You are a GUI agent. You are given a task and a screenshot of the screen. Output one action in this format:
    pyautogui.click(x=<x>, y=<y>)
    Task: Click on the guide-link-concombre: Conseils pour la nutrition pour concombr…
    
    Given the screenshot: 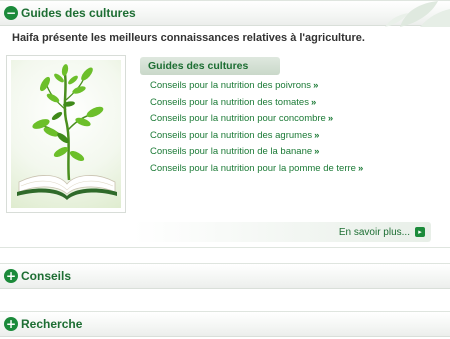 What is the action you would take?
    pyautogui.click(x=238, y=118)
    